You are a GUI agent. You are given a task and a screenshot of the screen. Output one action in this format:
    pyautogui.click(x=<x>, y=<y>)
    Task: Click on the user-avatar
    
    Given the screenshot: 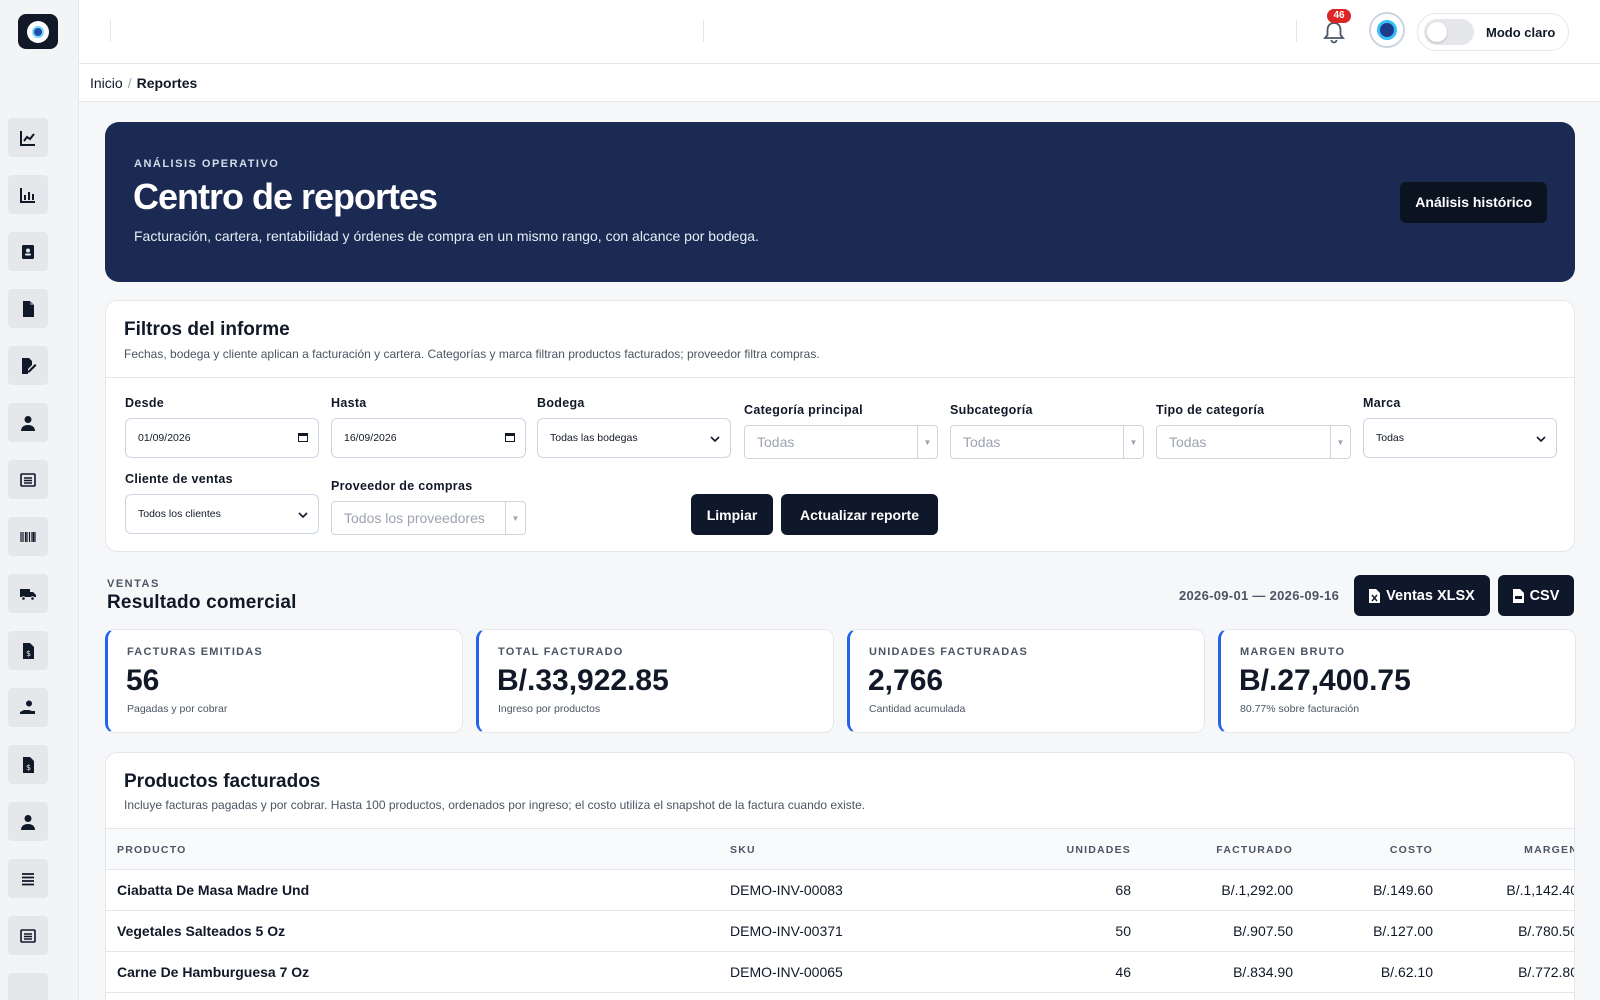 What is the action you would take?
    pyautogui.click(x=1387, y=30)
    